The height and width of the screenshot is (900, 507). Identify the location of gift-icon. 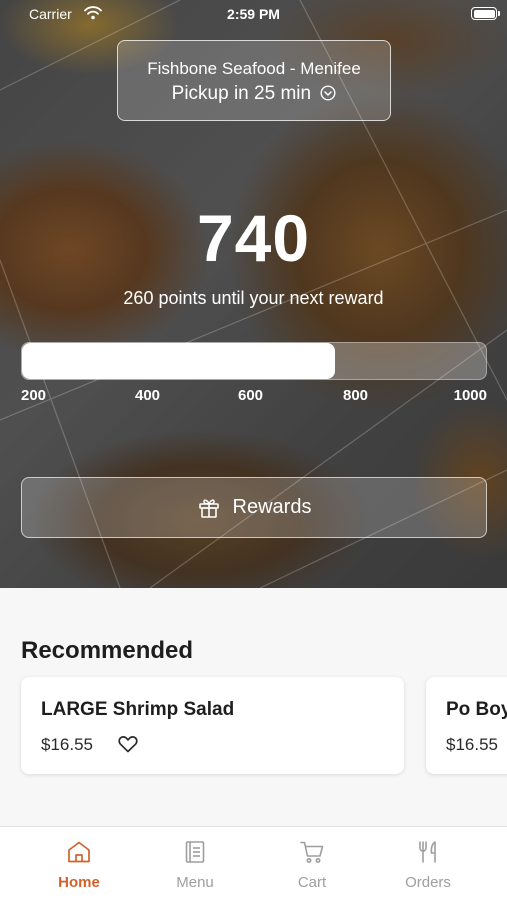
(208, 508).